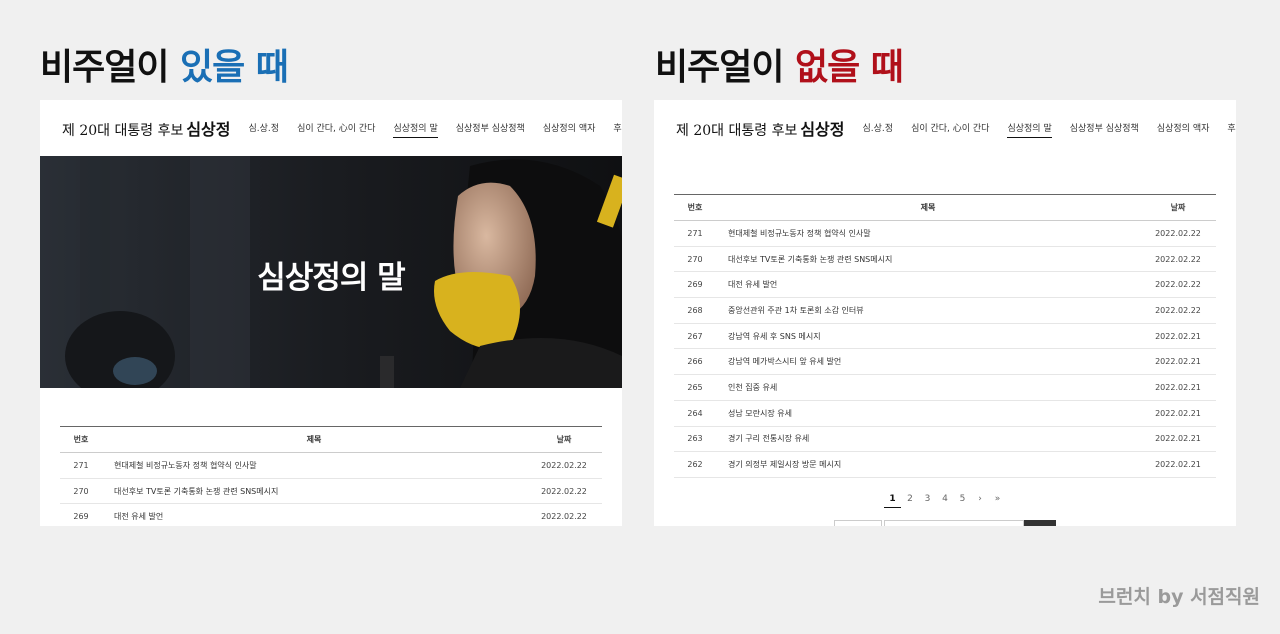  What do you see at coordinates (928, 387) in the screenshot?
I see `row-title: 인천 집중 유세` at bounding box center [928, 387].